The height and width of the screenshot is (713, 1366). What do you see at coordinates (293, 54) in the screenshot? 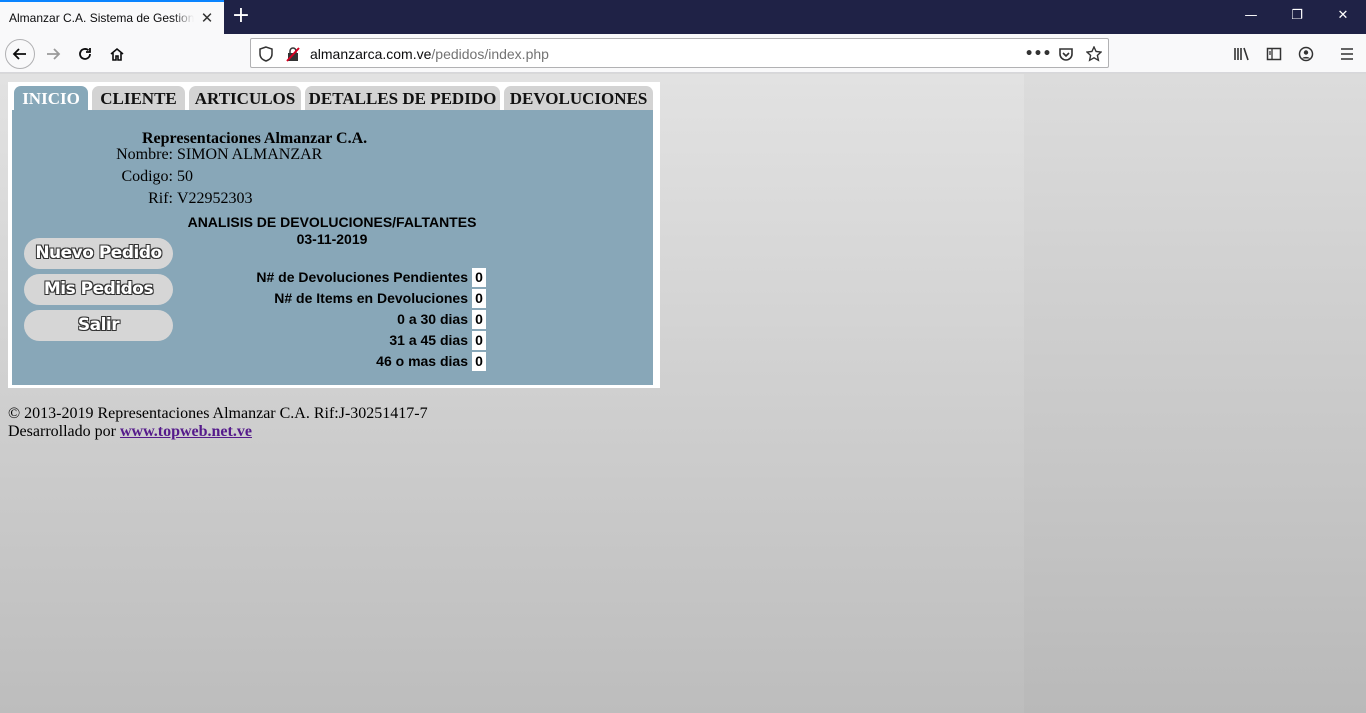
I see `insecure-lock-icon` at bounding box center [293, 54].